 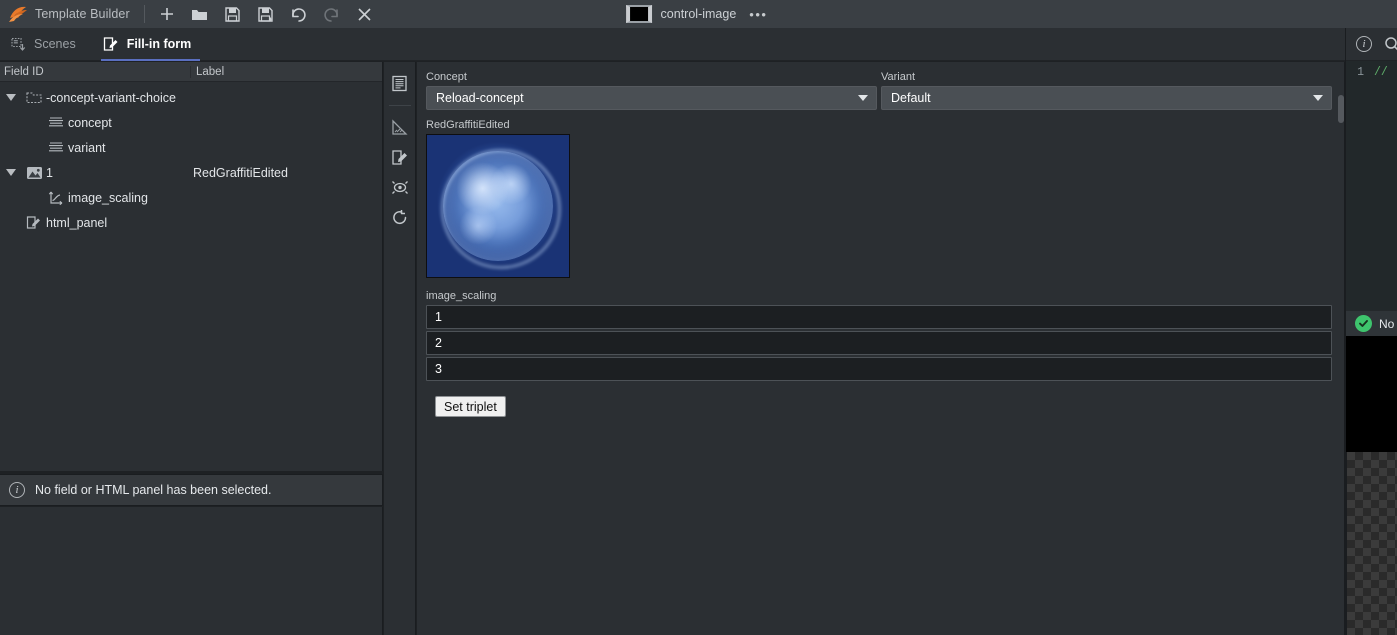 I want to click on tab-scenes-label: Scenes, so click(x=55, y=44).